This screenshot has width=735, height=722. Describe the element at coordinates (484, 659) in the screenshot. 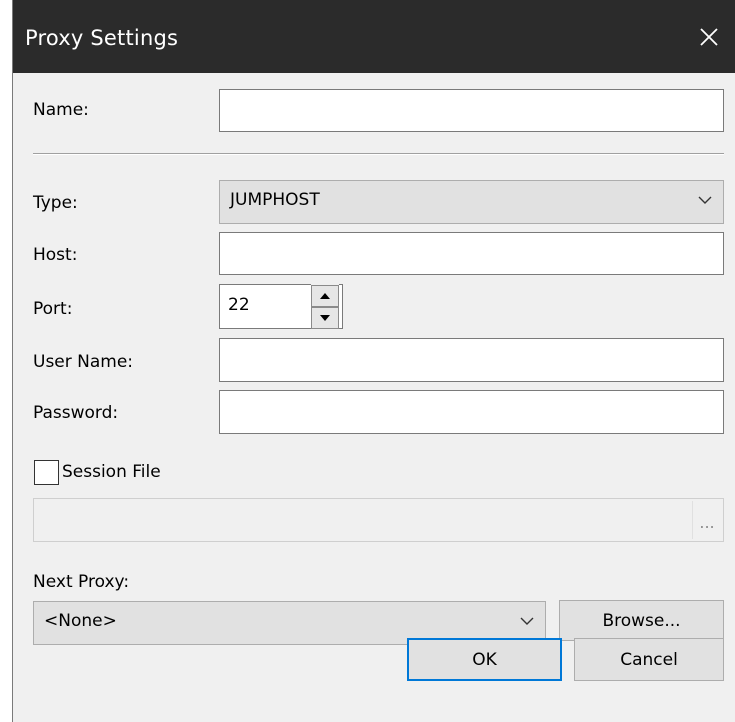

I see `ok-button: OK` at that location.